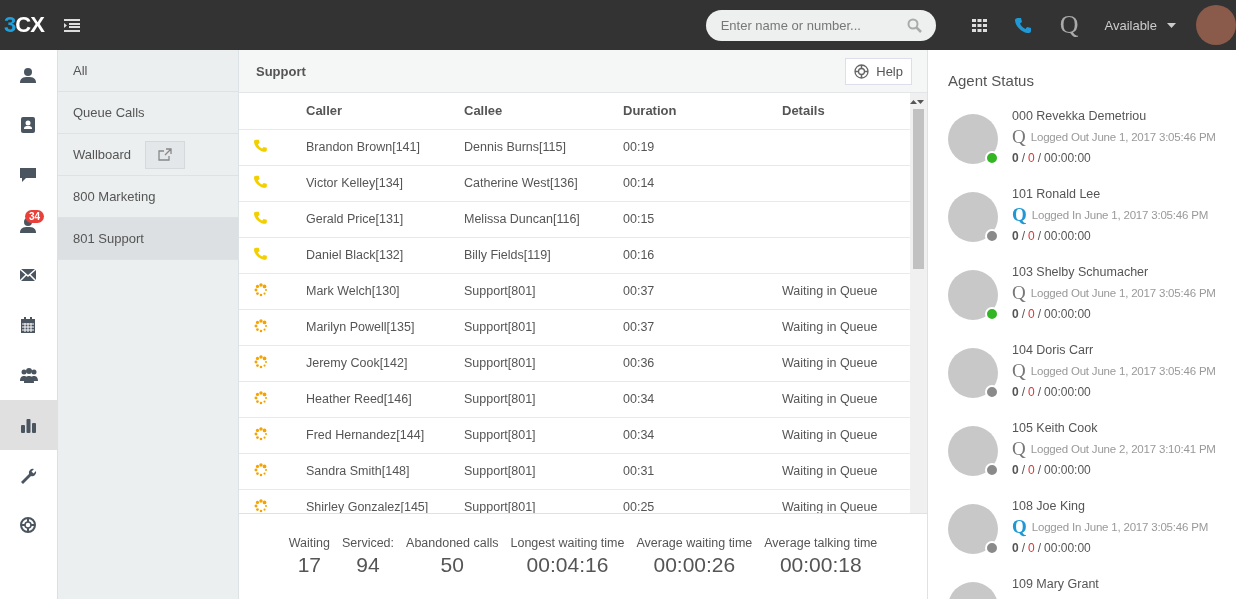 The height and width of the screenshot is (599, 1236). I want to click on panel-title: Agent Status, so click(991, 80).